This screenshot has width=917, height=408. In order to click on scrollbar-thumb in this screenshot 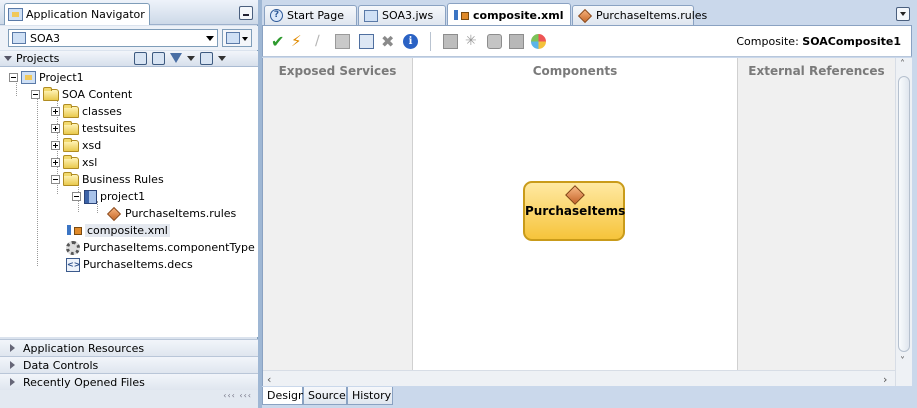, I will do `click(904, 214)`.